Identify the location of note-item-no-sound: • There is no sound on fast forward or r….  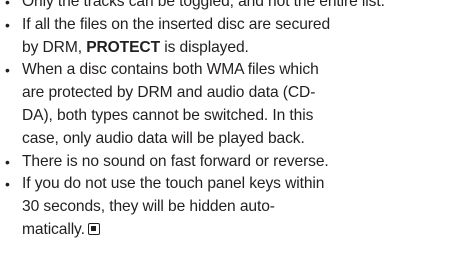
(225, 162).